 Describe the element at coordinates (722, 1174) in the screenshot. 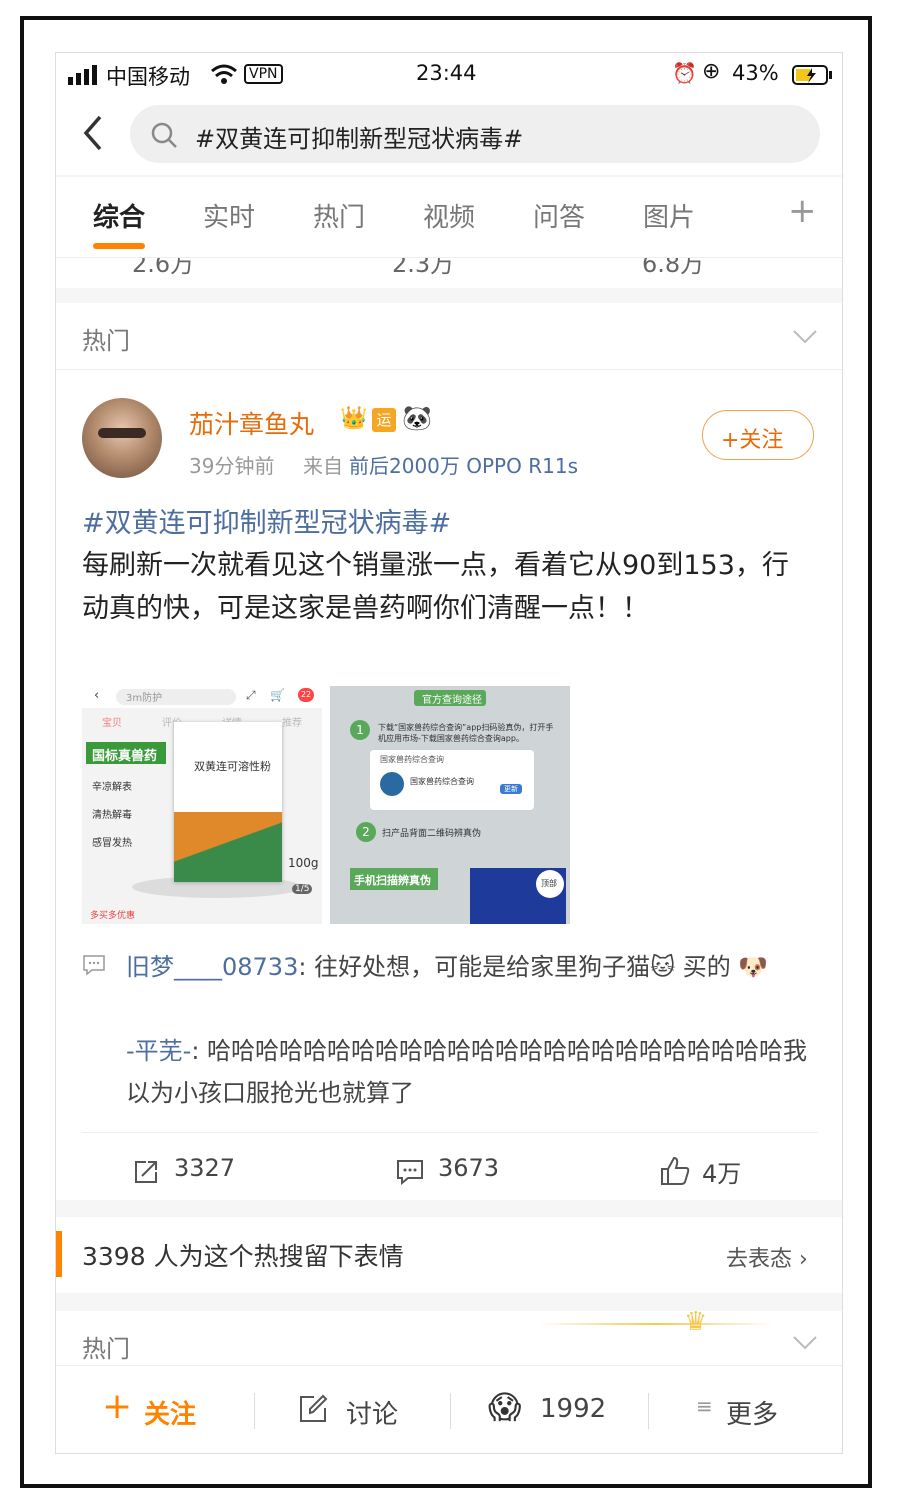

I see `like-count: 4万` at that location.